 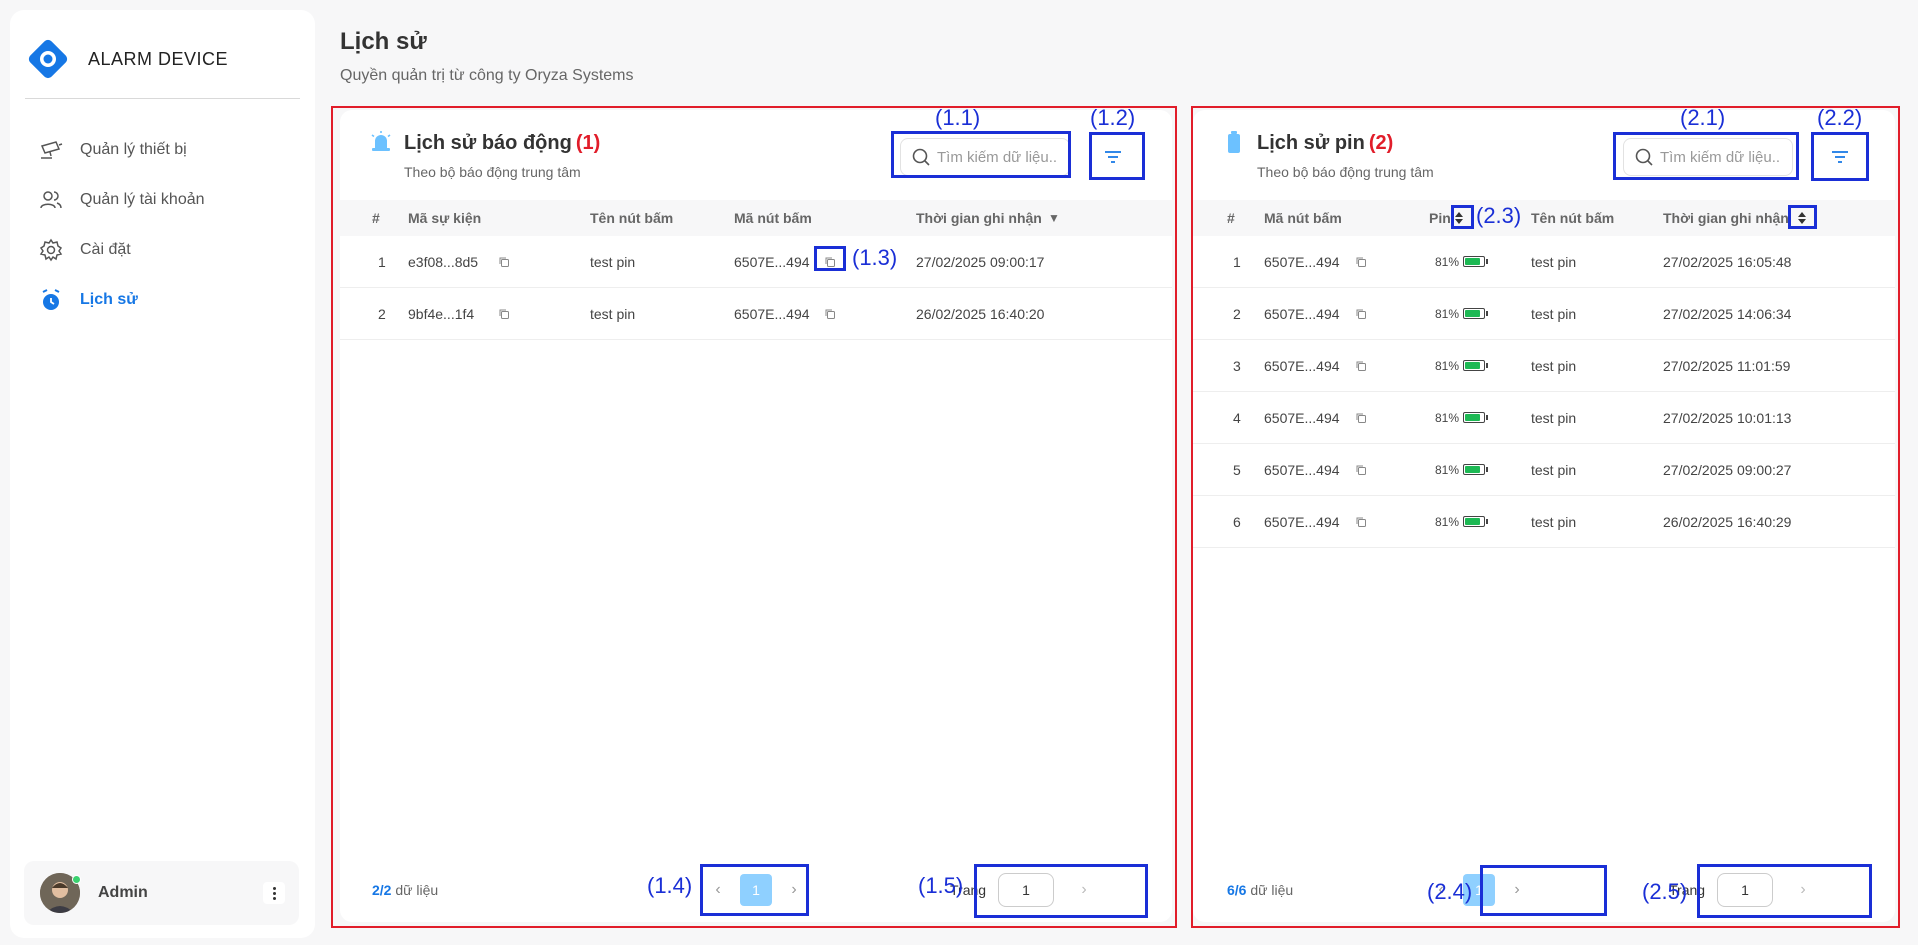 What do you see at coordinates (487, 75) in the screenshot?
I see `page-subtitle: Quyền quản trị từ công ty Oryza Systems` at bounding box center [487, 75].